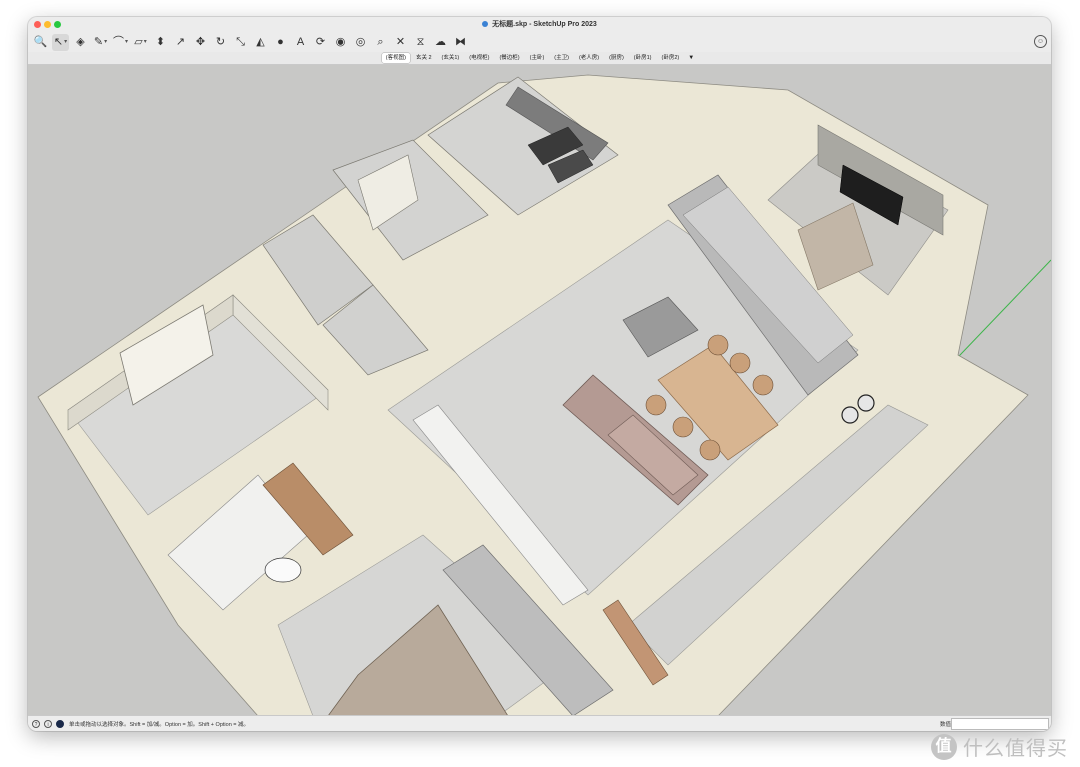  What do you see at coordinates (60, 42) in the screenshot?
I see `select-tool-icon: ↖` at bounding box center [60, 42].